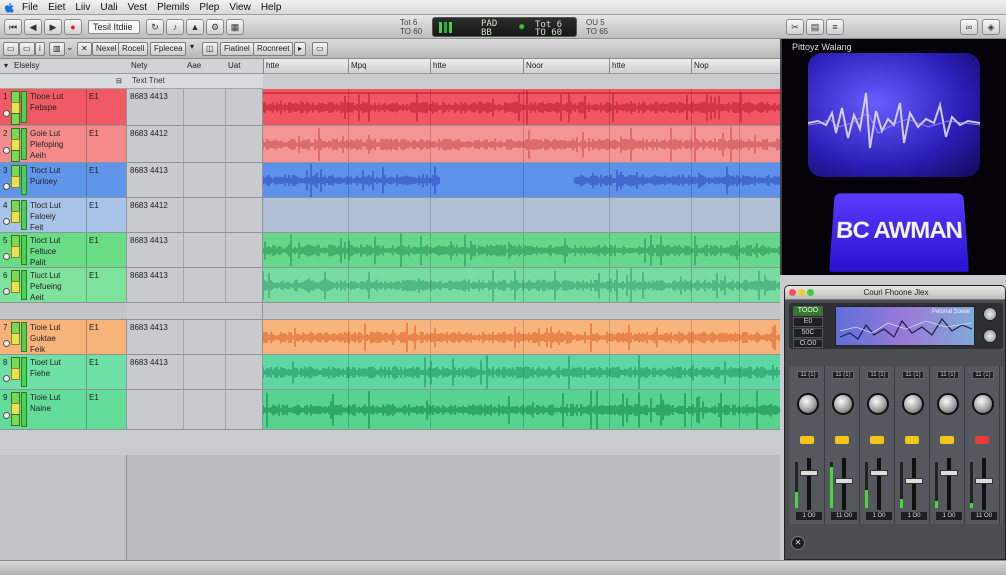  Describe the element at coordinates (195, 409) in the screenshot. I see `track-attributes` at that location.